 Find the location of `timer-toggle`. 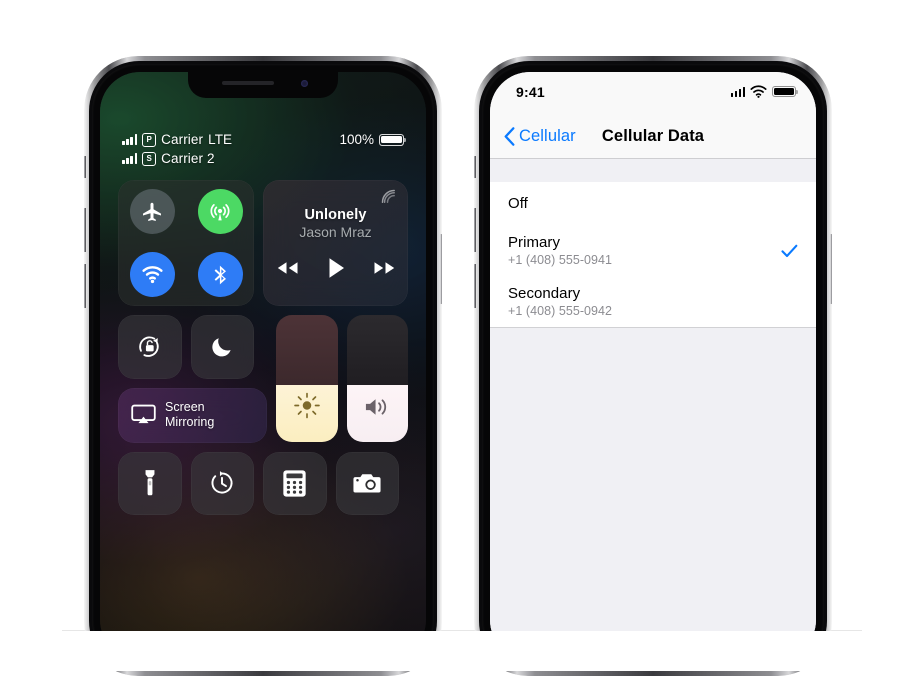

timer-toggle is located at coordinates (222, 483).